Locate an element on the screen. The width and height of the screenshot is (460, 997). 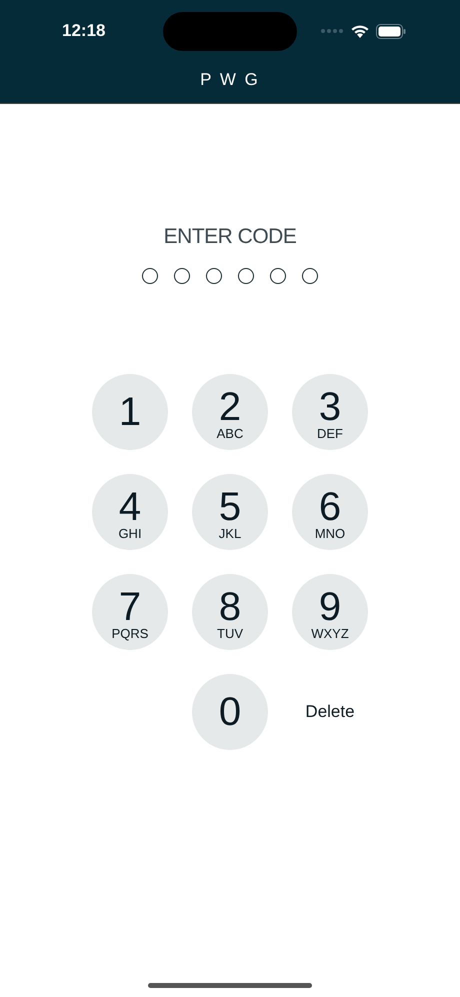
app-title: P W G is located at coordinates (230, 80).